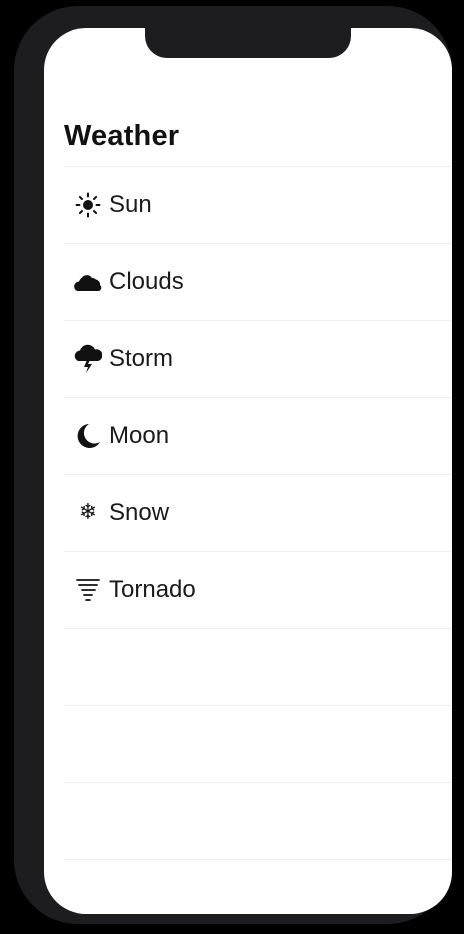 This screenshot has height=934, width=464. I want to click on list-item-sun: Sun, so click(258, 204).